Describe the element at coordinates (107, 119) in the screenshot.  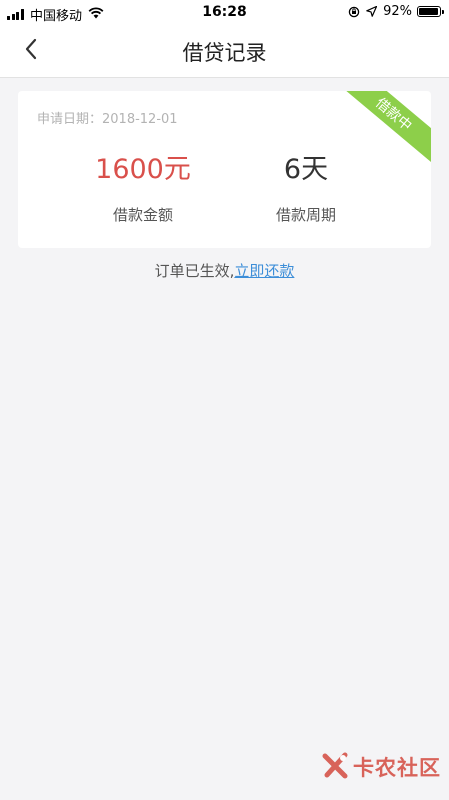
I see `apply-date: 申请日期：2018-12-01` at that location.